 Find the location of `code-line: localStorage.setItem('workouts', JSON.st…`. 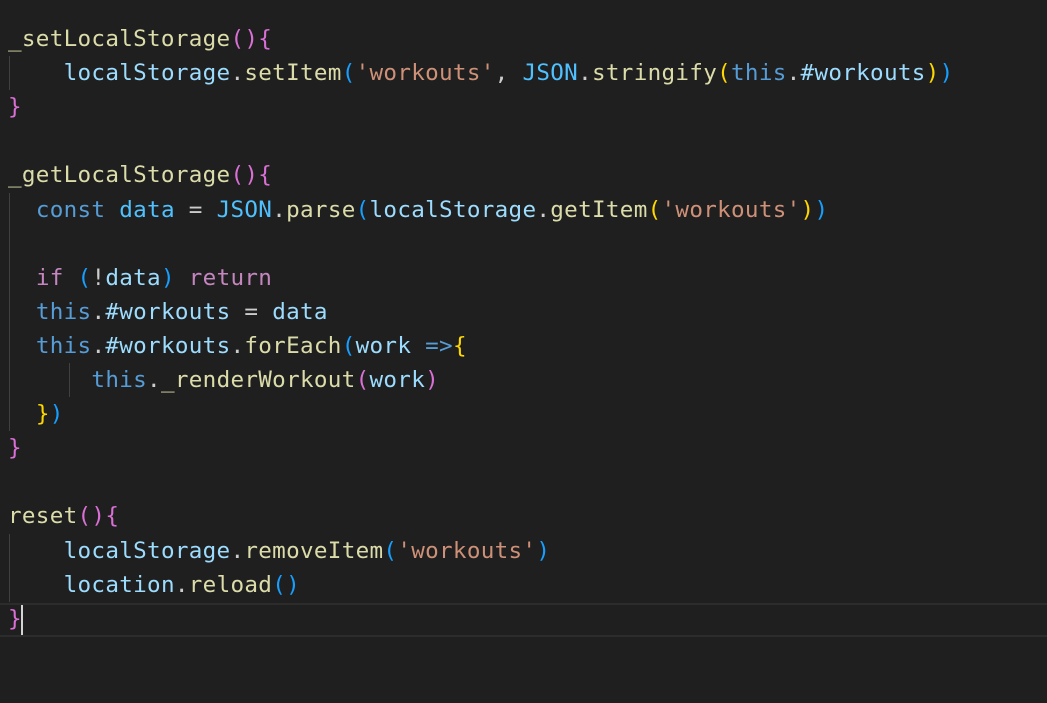

code-line: localStorage.setItem('workouts', JSON.st… is located at coordinates (481, 73).